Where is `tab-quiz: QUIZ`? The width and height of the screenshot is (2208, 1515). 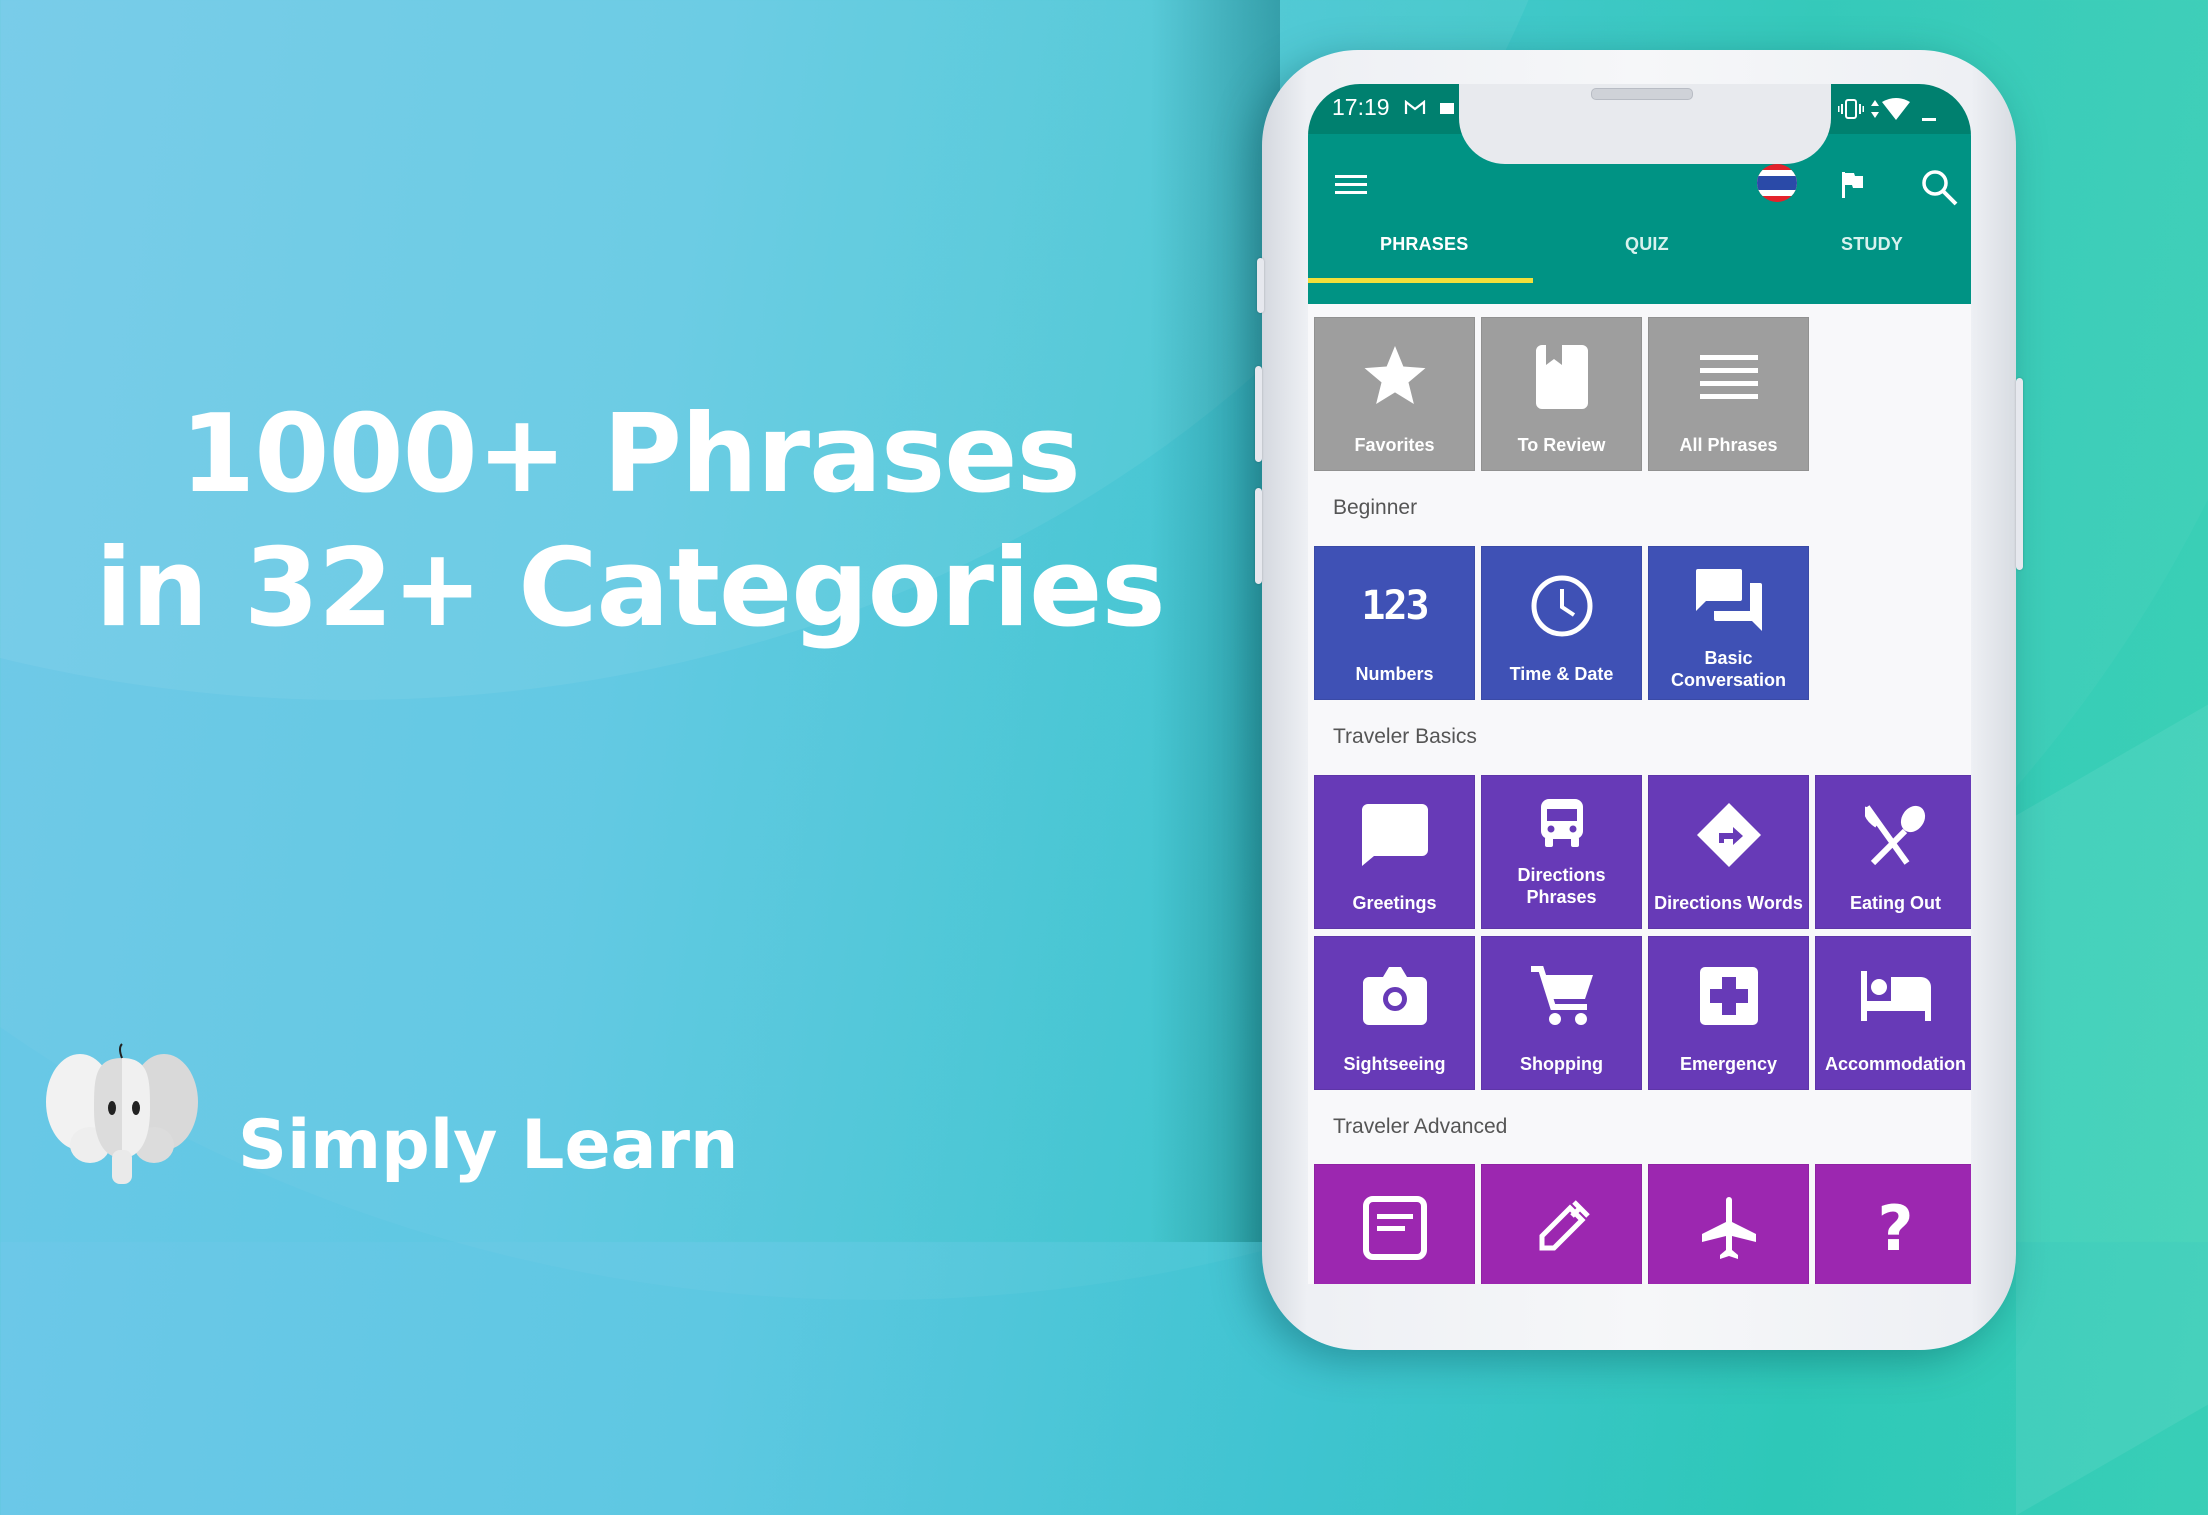 tab-quiz: QUIZ is located at coordinates (1647, 244).